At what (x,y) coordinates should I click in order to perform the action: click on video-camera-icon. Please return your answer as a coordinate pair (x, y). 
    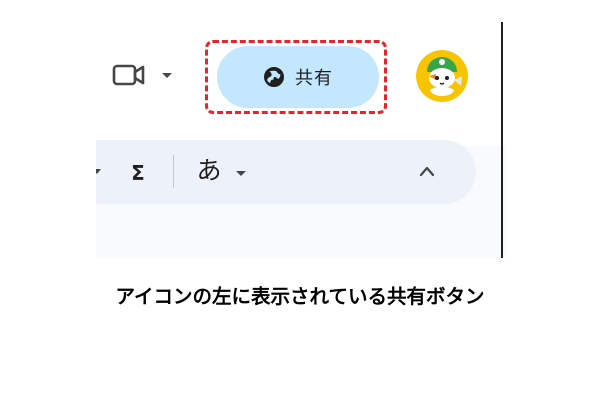
    Looking at the image, I should click on (129, 75).